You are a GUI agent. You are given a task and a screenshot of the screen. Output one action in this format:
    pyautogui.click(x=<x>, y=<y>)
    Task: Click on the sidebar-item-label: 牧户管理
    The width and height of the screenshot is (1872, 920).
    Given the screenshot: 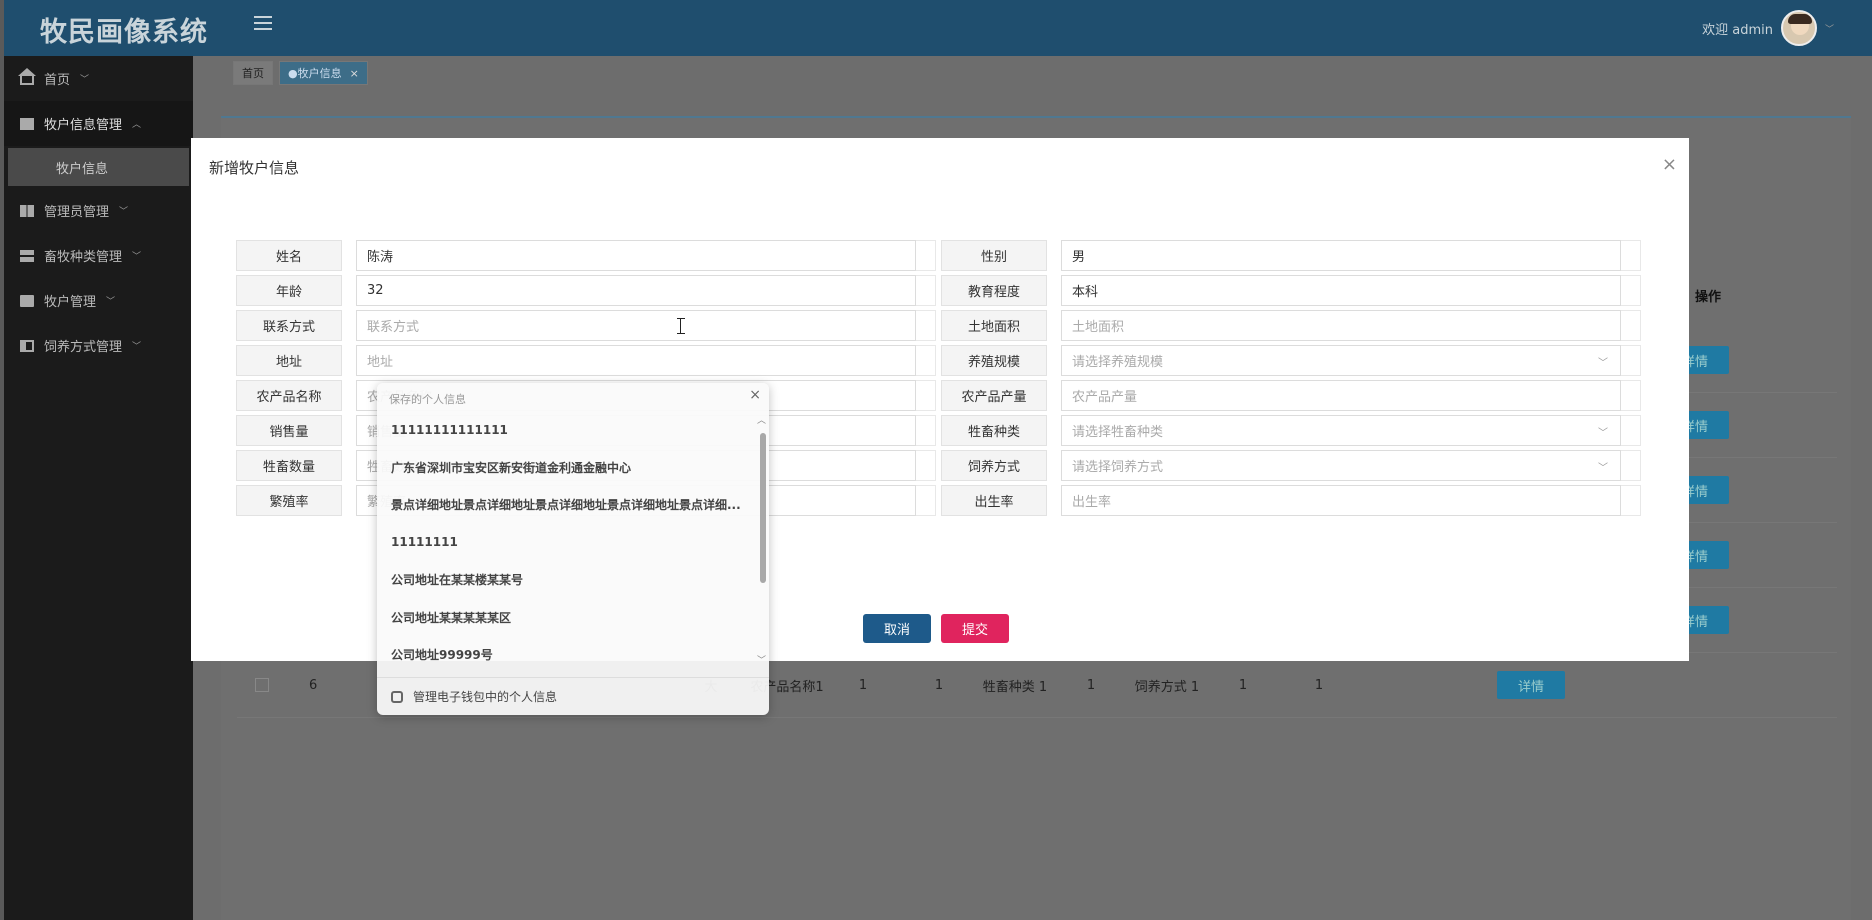 What is the action you would take?
    pyautogui.click(x=70, y=302)
    